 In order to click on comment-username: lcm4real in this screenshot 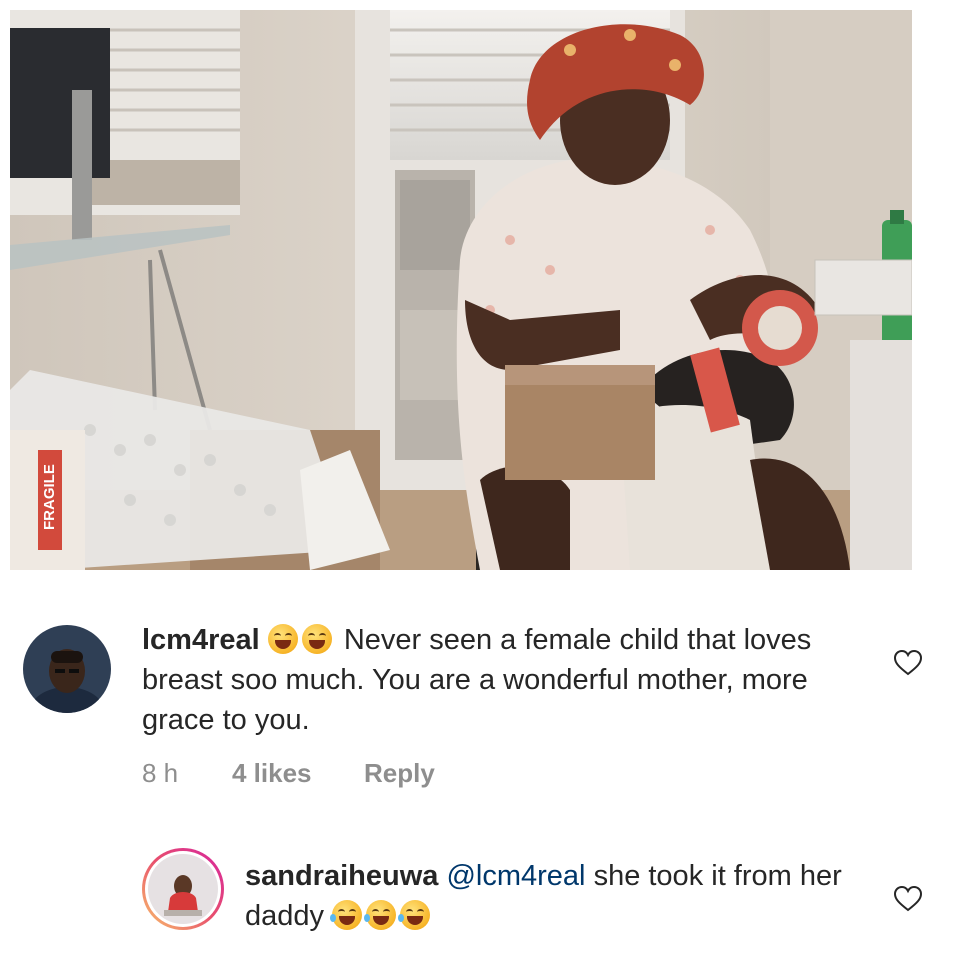, I will do `click(201, 640)`.